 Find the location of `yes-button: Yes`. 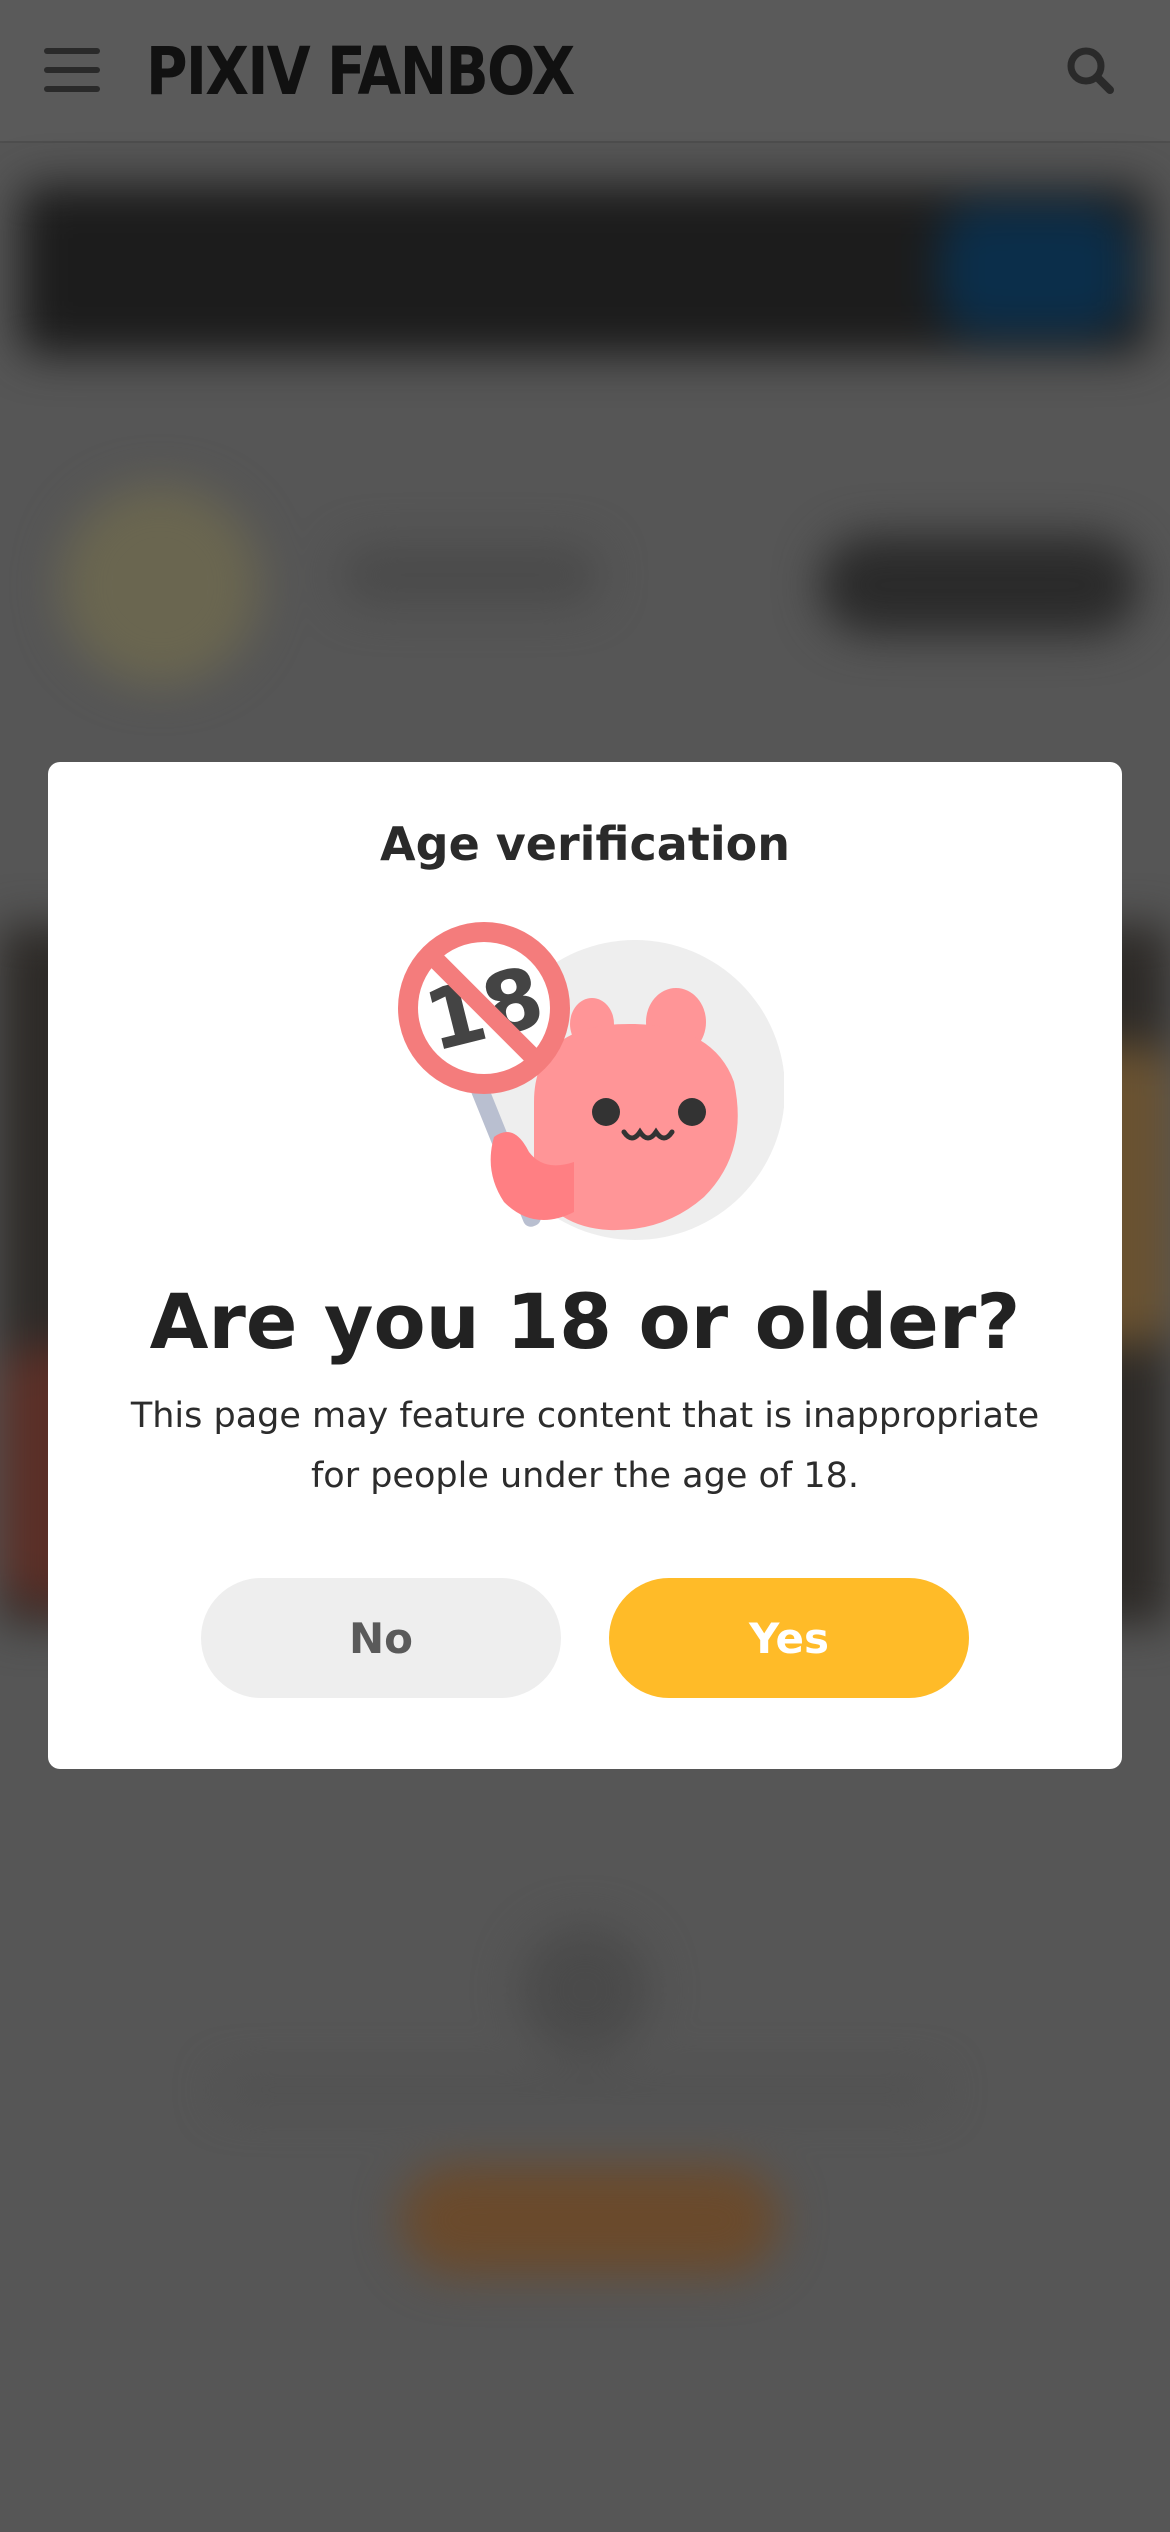

yes-button: Yes is located at coordinates (789, 1638).